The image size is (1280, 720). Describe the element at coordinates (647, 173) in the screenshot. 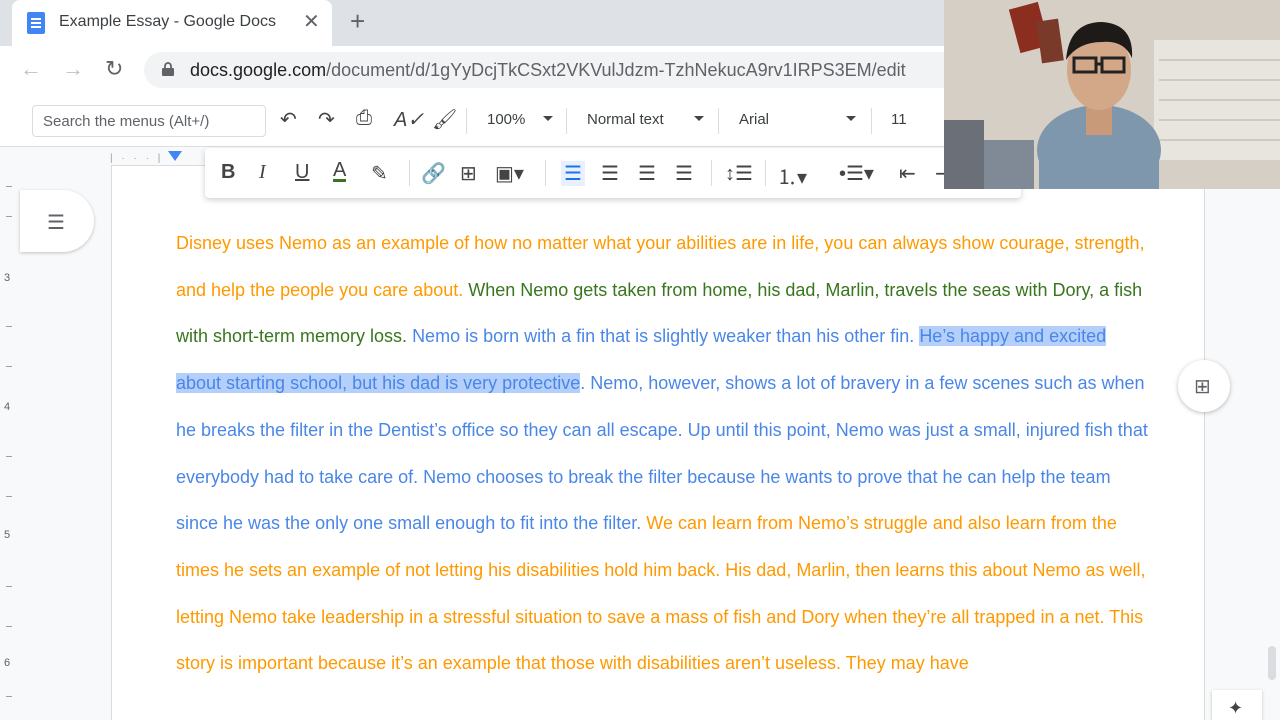

I see `align-right-icon: ☰` at that location.